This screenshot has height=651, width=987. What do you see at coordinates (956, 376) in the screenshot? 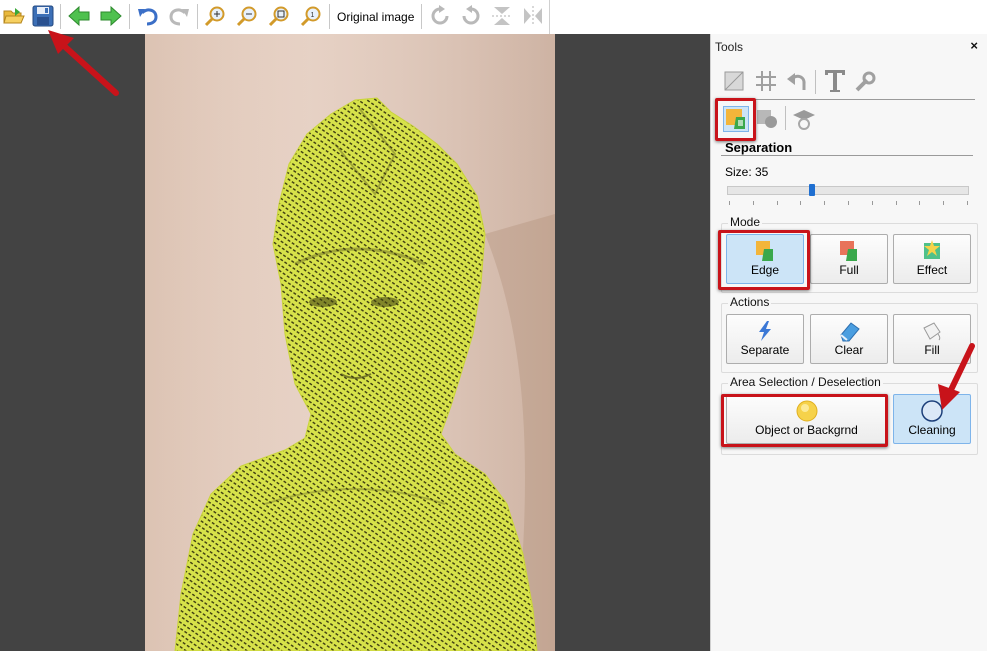
I see `arrow-to-cleaning-button` at bounding box center [956, 376].